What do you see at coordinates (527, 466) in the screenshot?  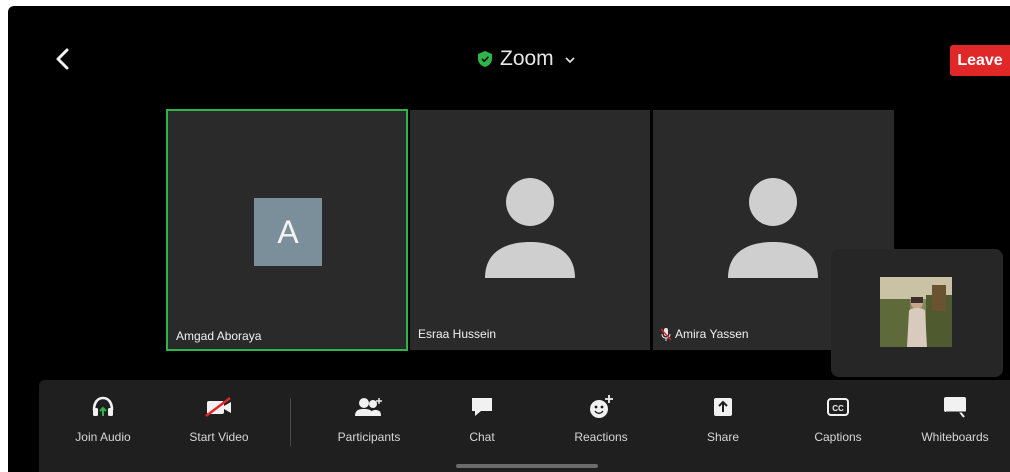 I see `home-indicator` at bounding box center [527, 466].